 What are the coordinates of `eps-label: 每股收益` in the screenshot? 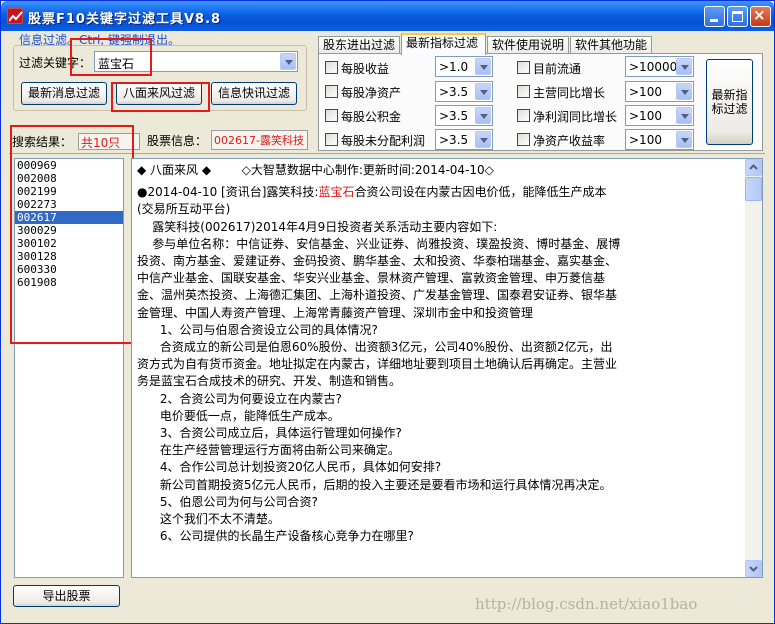 It's located at (365, 69).